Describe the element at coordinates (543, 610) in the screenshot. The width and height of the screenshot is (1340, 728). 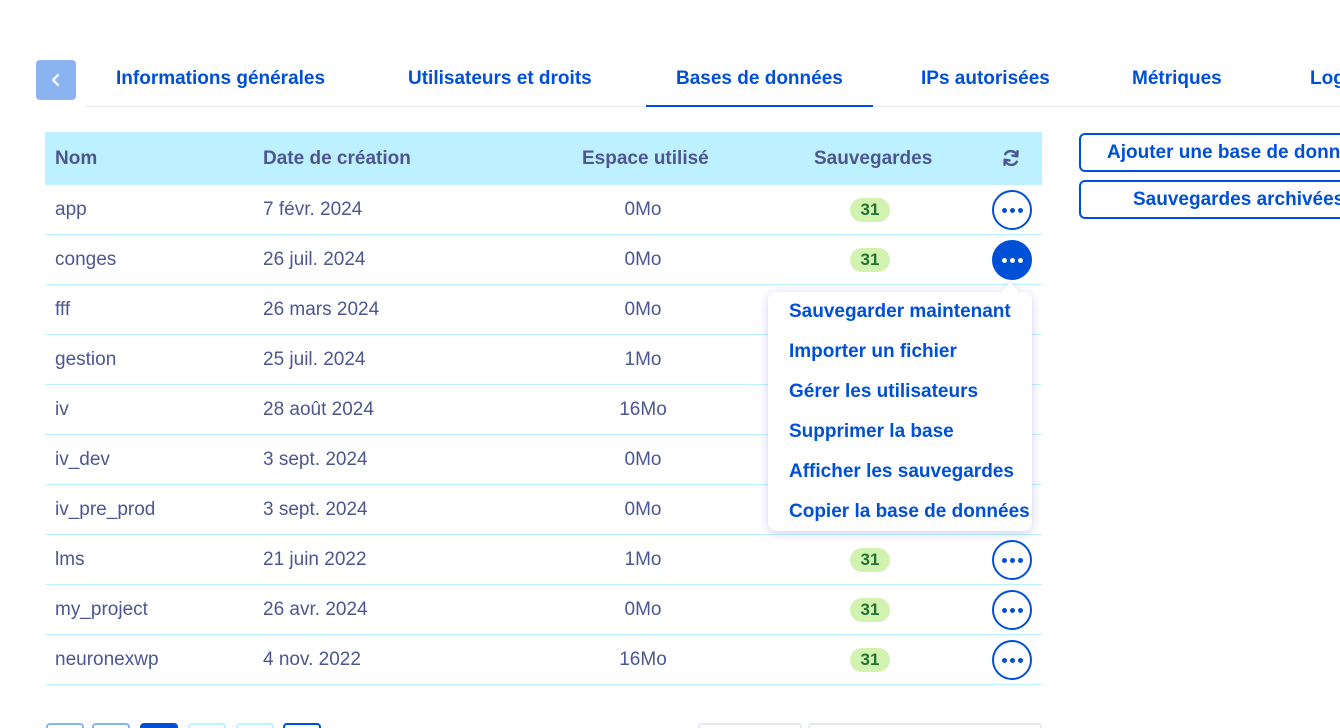
I see `table-row: my_project 26 avr. 2024 0Mo 31` at that location.